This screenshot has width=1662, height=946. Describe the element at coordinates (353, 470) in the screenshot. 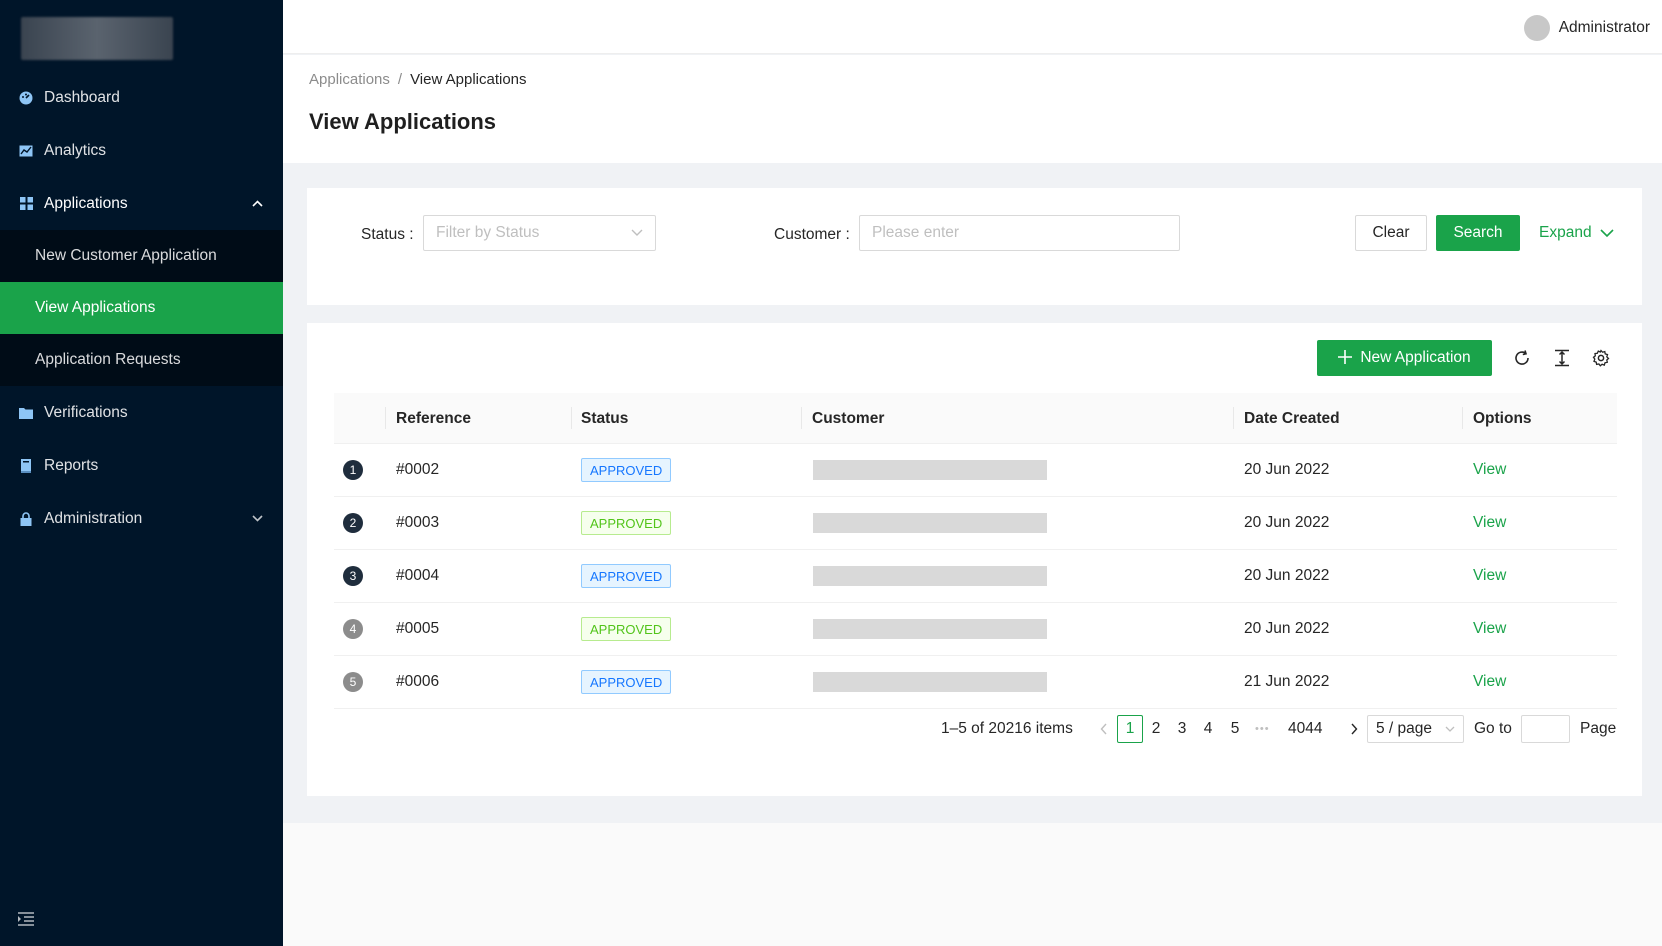

I see `row-index-badge: 1` at that location.